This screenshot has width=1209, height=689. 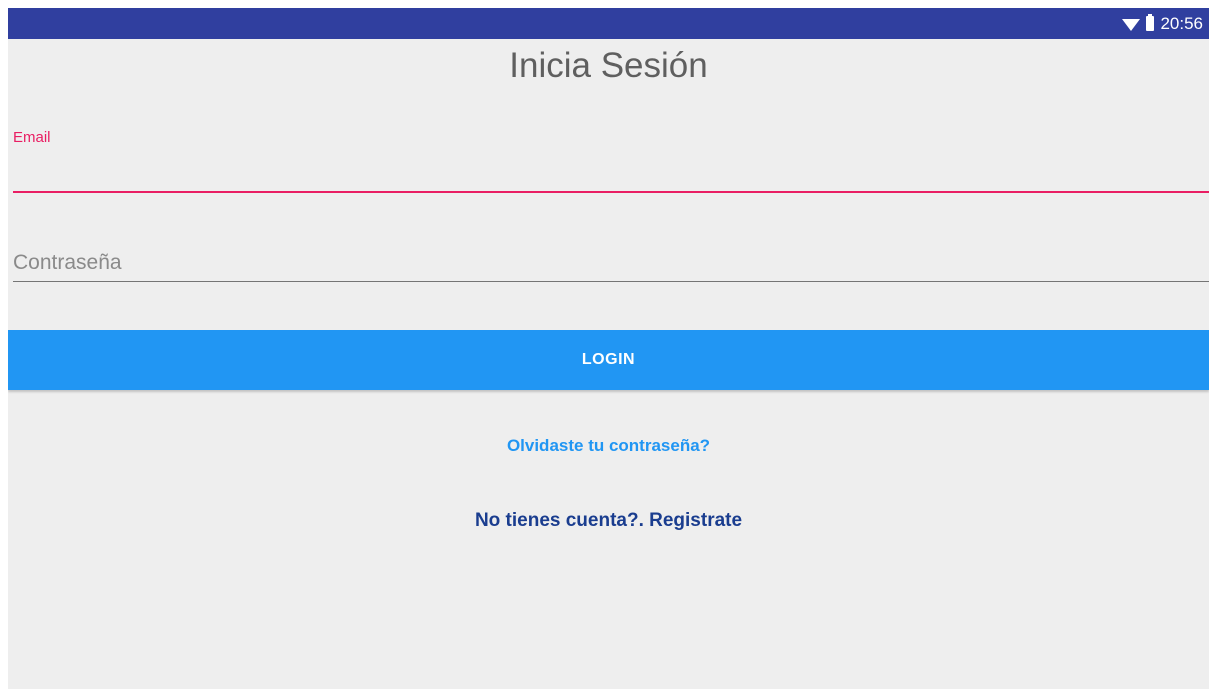 I want to click on status-icons: 20:56, so click(x=1162, y=23).